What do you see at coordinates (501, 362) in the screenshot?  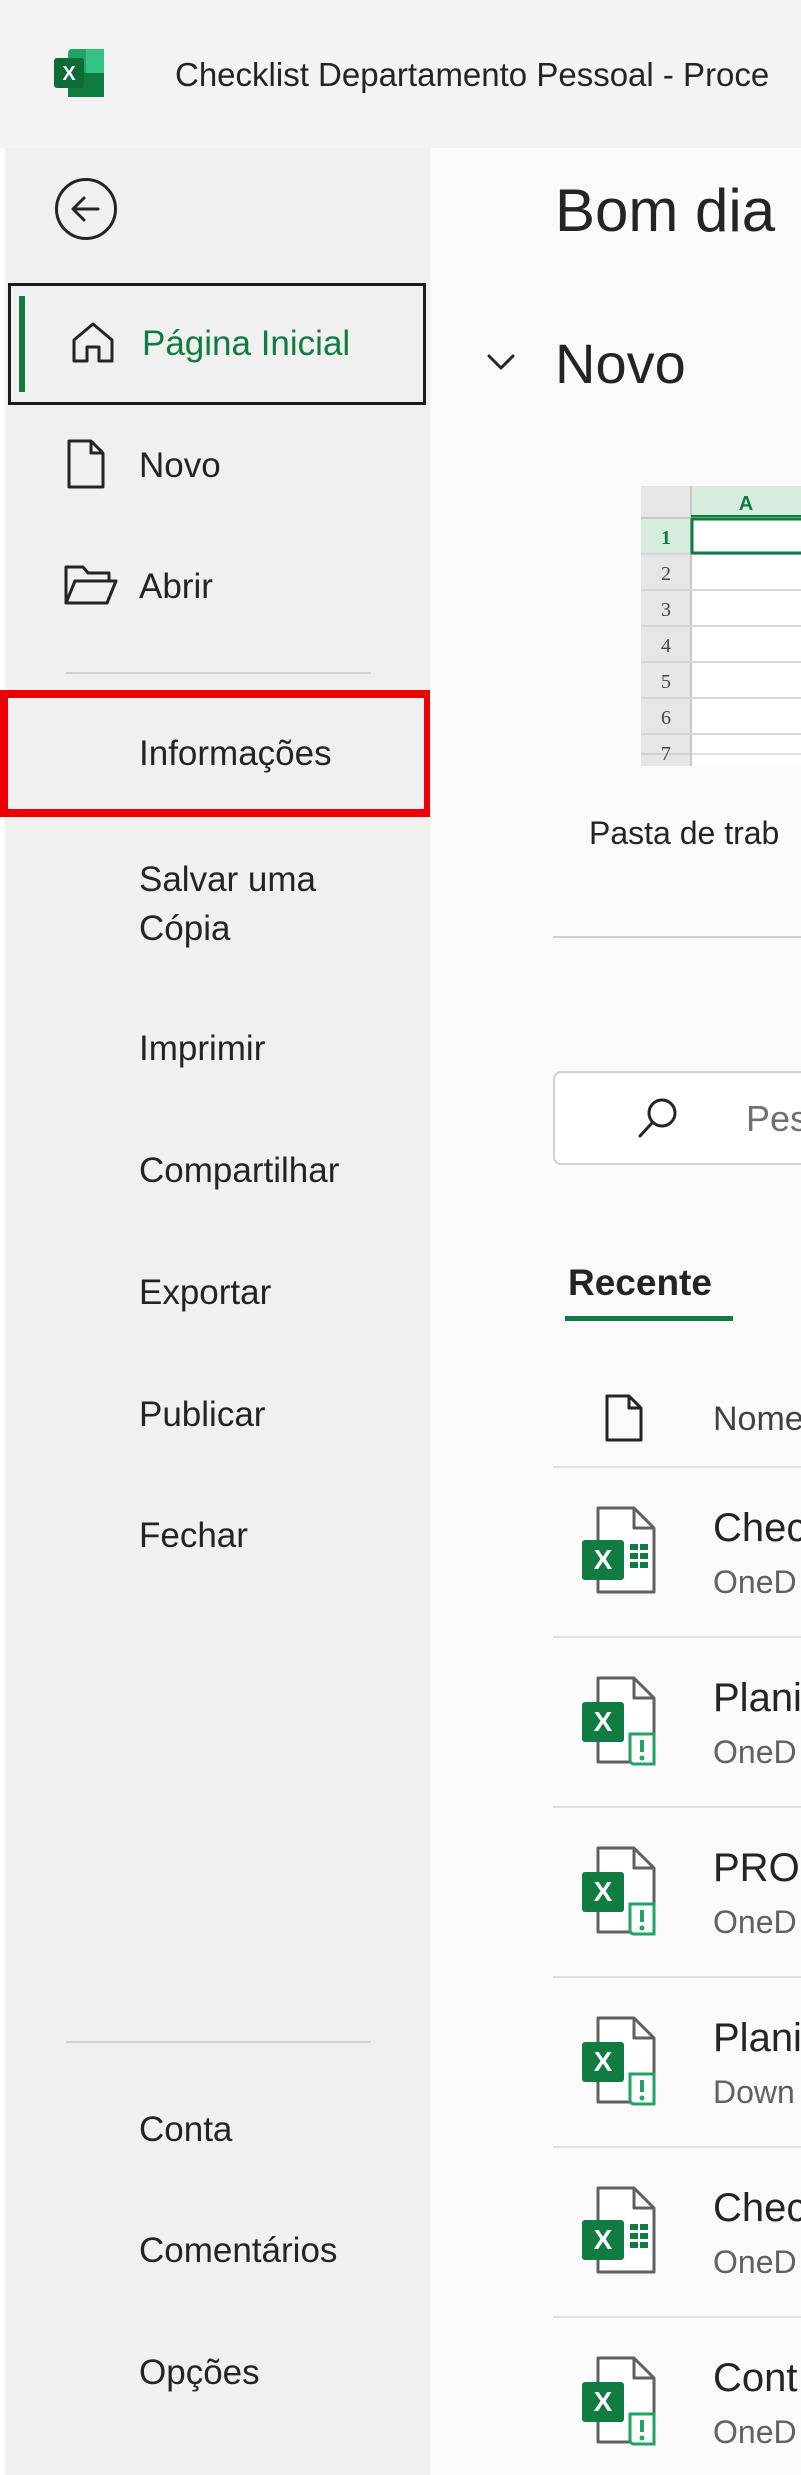 I see `chevron-down-icon` at bounding box center [501, 362].